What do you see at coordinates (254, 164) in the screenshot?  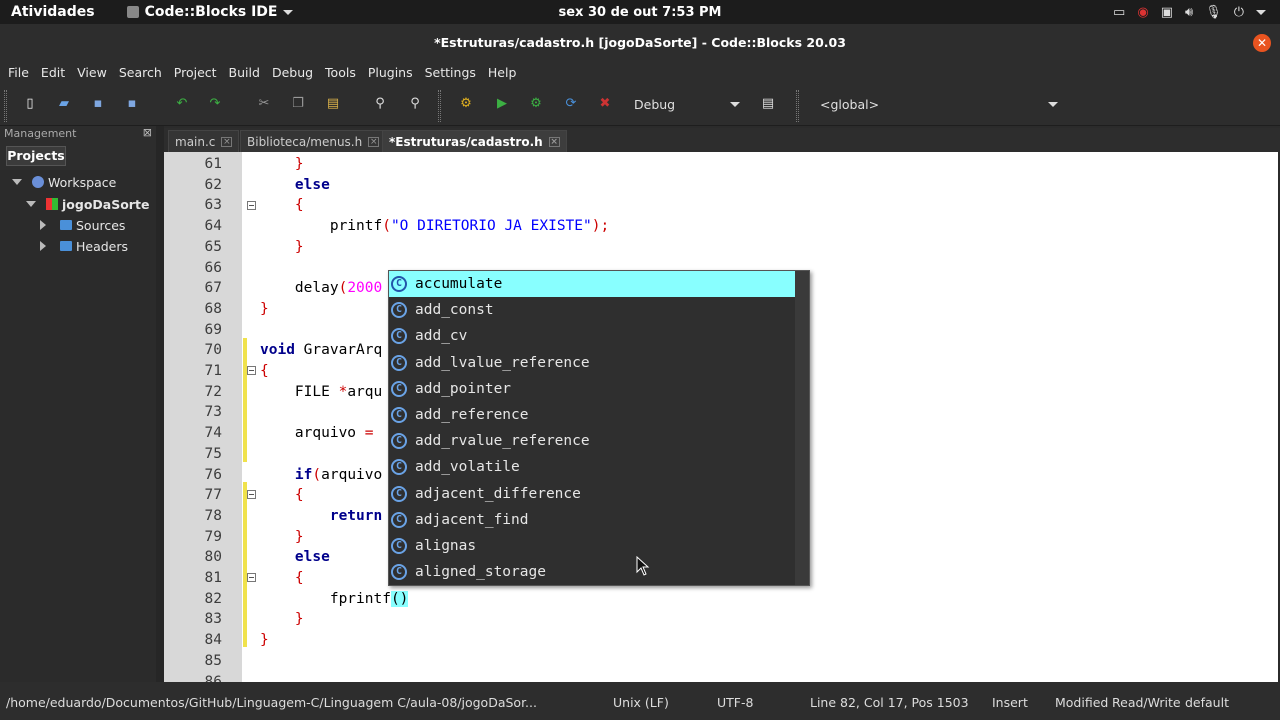 I see `code-line: 61 }` at bounding box center [254, 164].